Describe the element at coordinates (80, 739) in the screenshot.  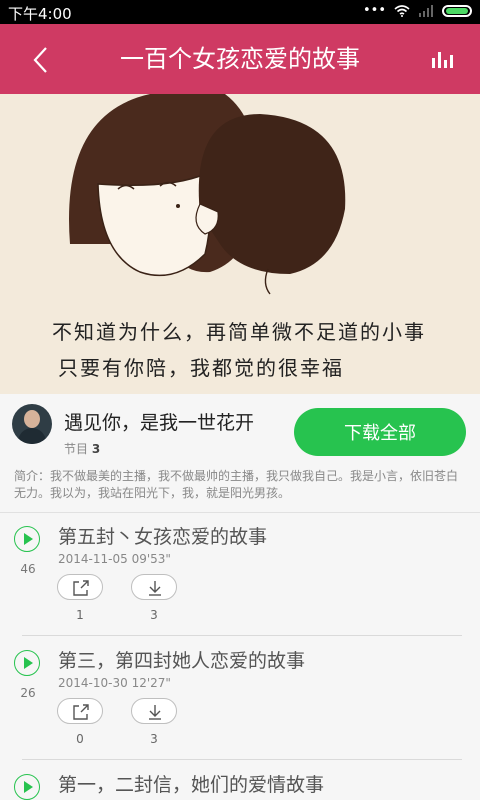
I see `share-count: 0` at that location.